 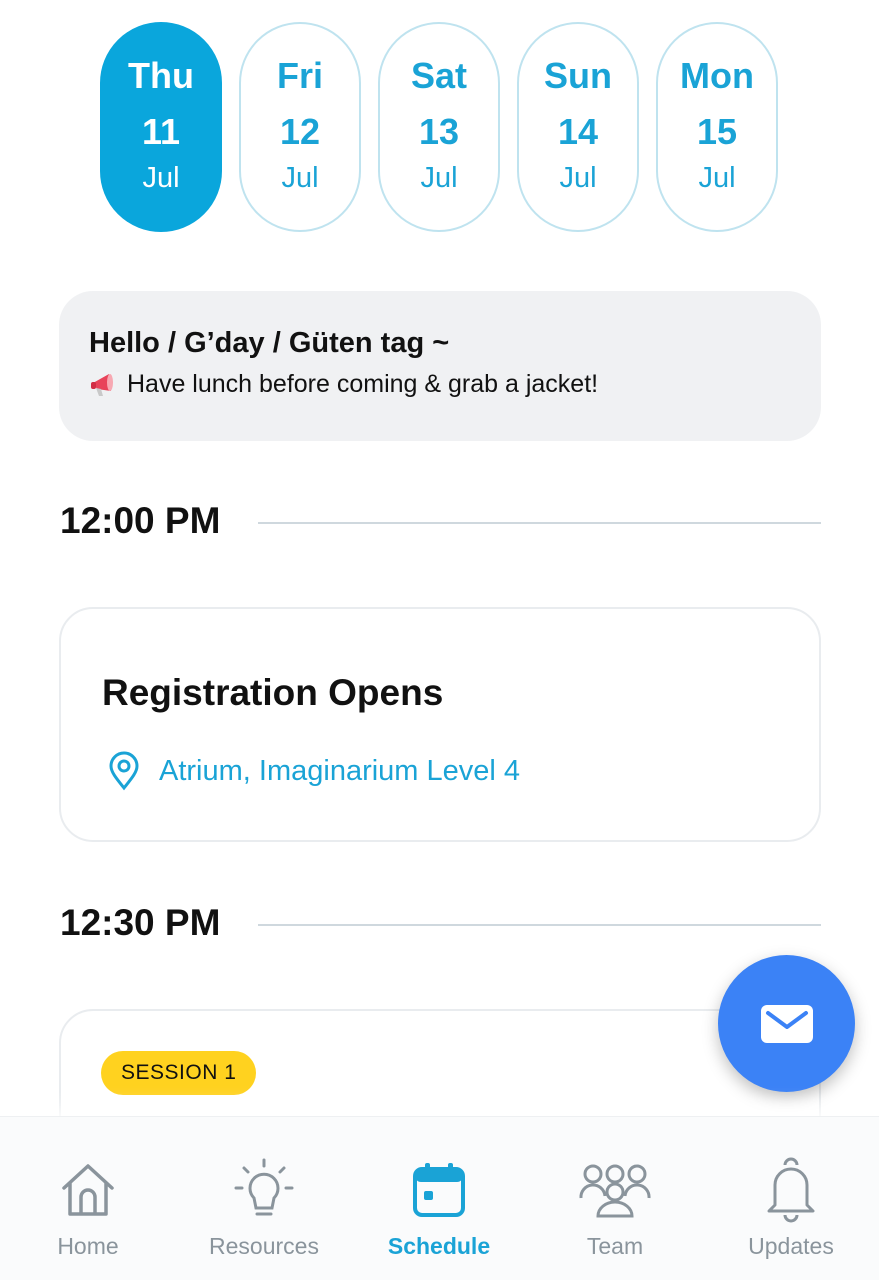 What do you see at coordinates (440, 521) in the screenshot?
I see `time-header: 12:00 PM` at bounding box center [440, 521].